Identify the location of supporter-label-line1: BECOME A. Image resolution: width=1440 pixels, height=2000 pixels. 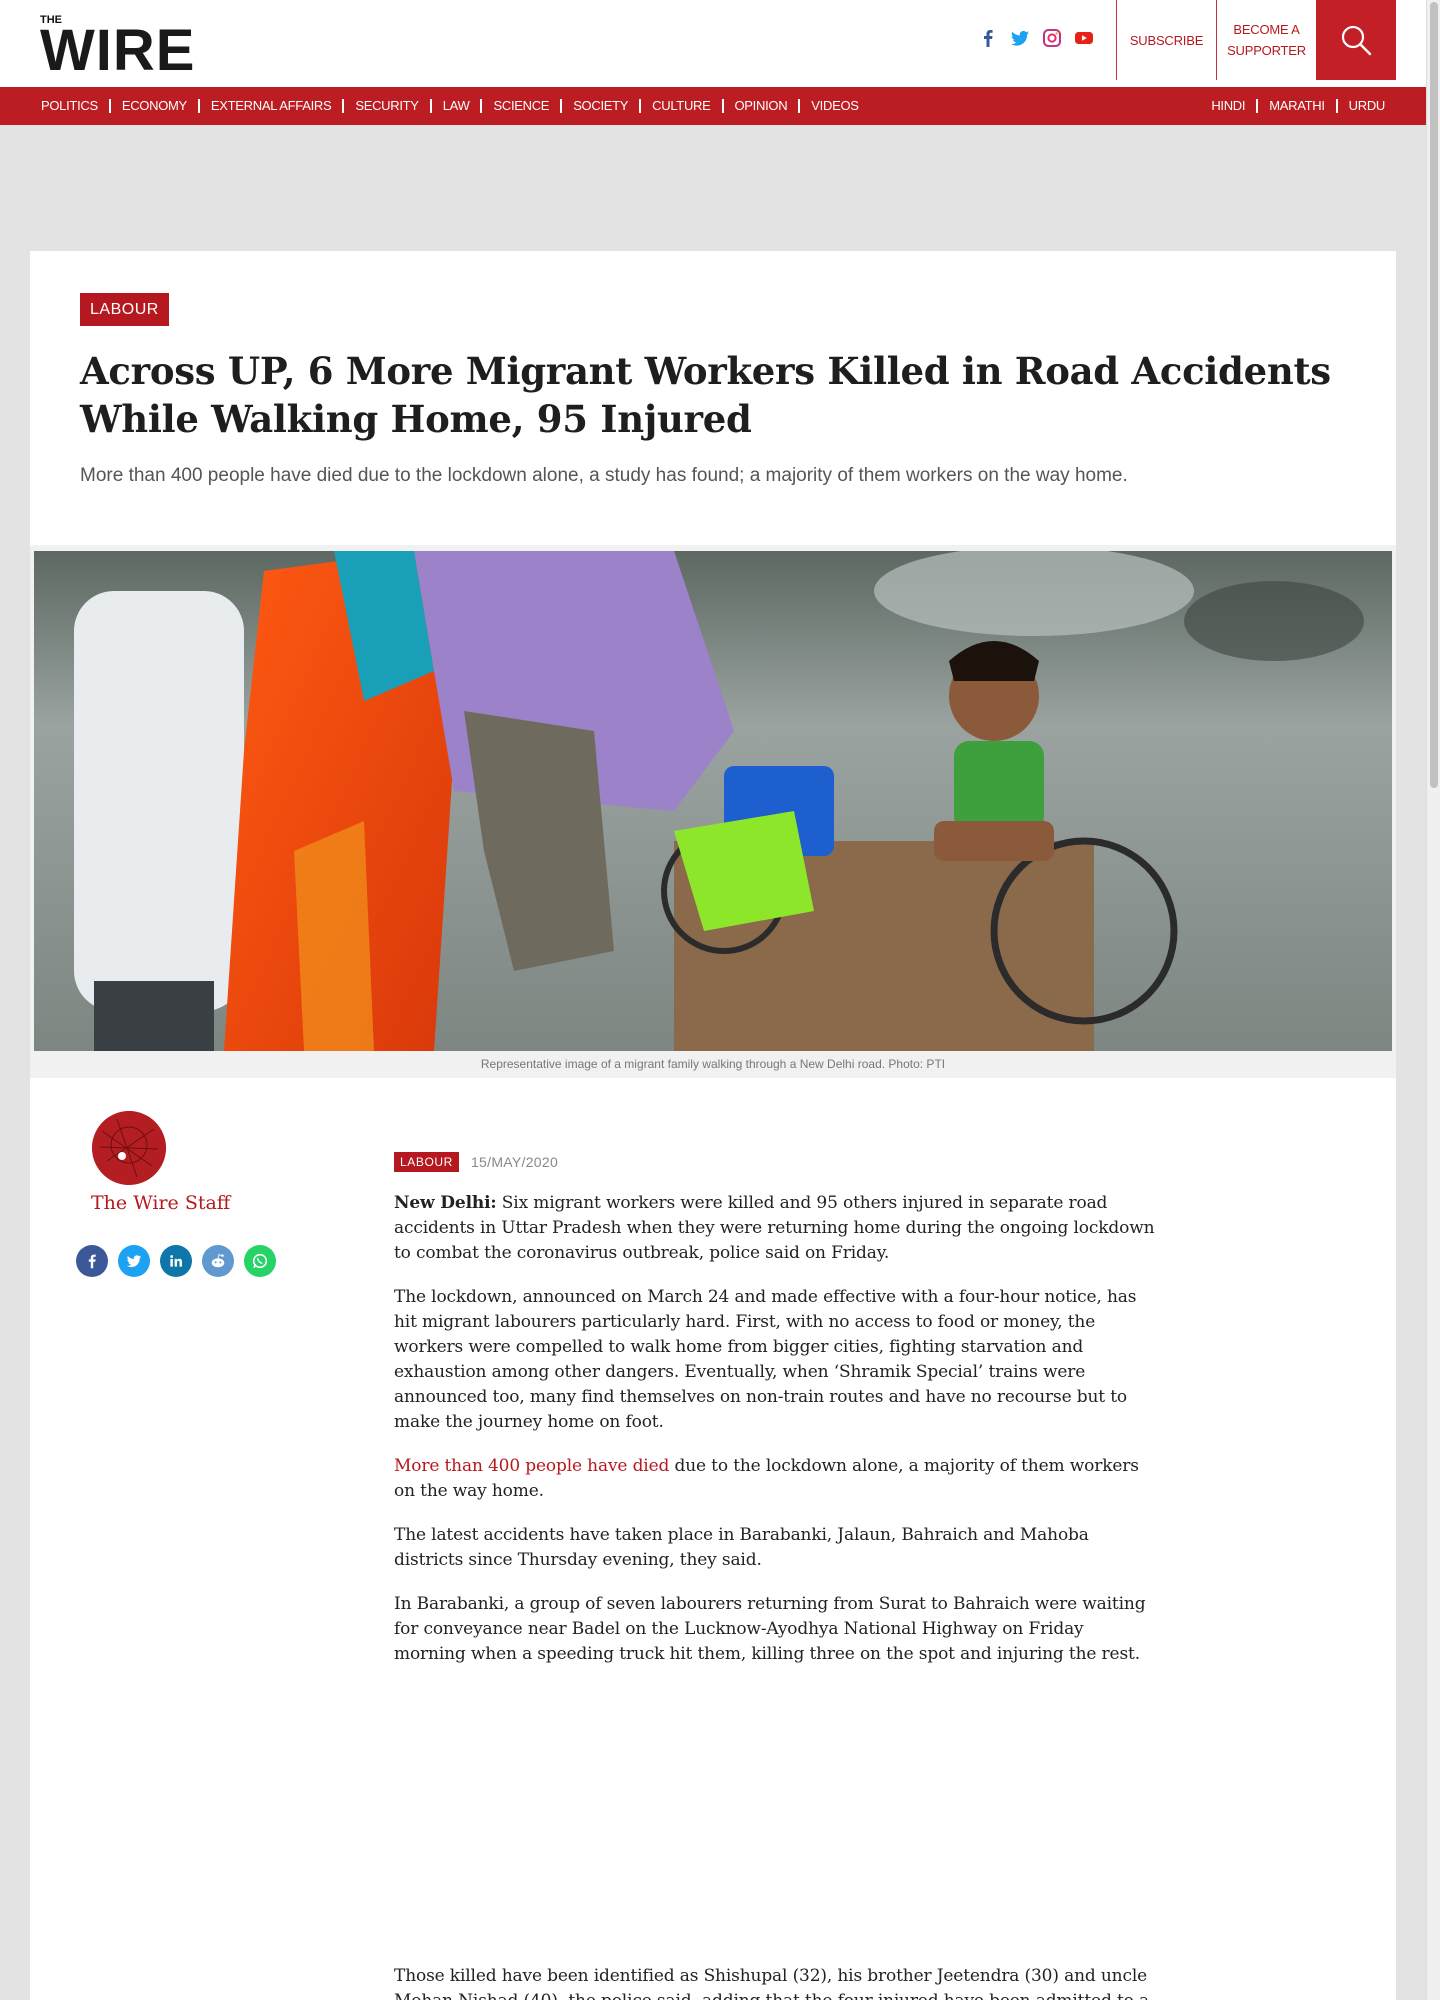
(1266, 29).